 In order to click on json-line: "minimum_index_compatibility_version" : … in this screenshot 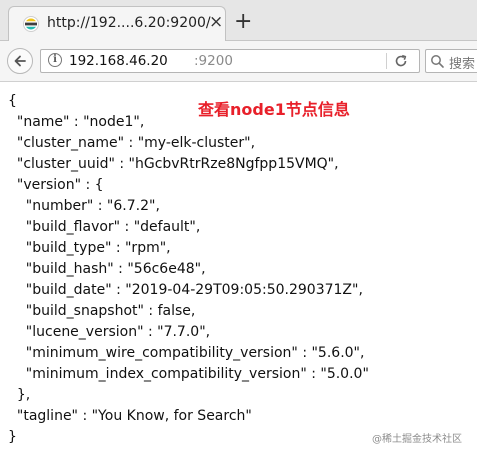, I will do `click(188, 374)`.